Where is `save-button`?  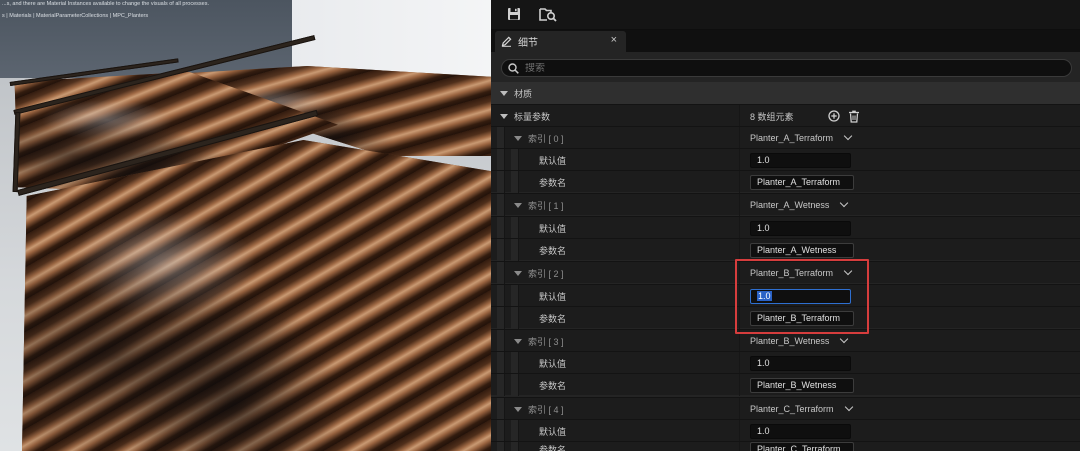 save-button is located at coordinates (514, 14).